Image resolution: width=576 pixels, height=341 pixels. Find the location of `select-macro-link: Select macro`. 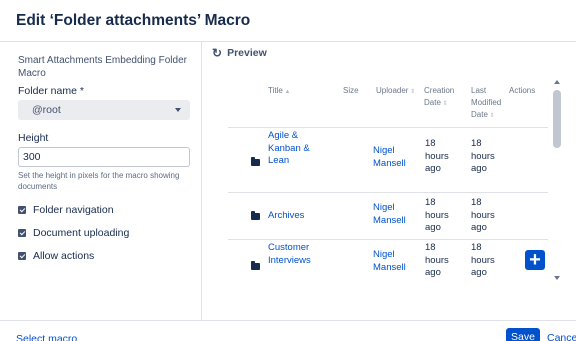

select-macro-link: Select macro is located at coordinates (46, 337).